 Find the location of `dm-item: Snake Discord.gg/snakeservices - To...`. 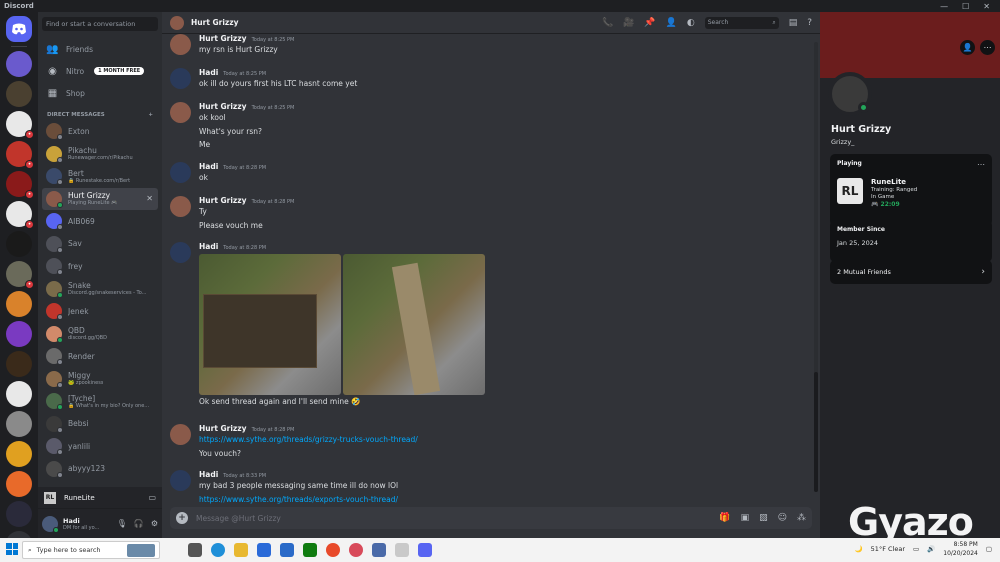

dm-item: Snake Discord.gg/snakeservices - To... is located at coordinates (100, 289).